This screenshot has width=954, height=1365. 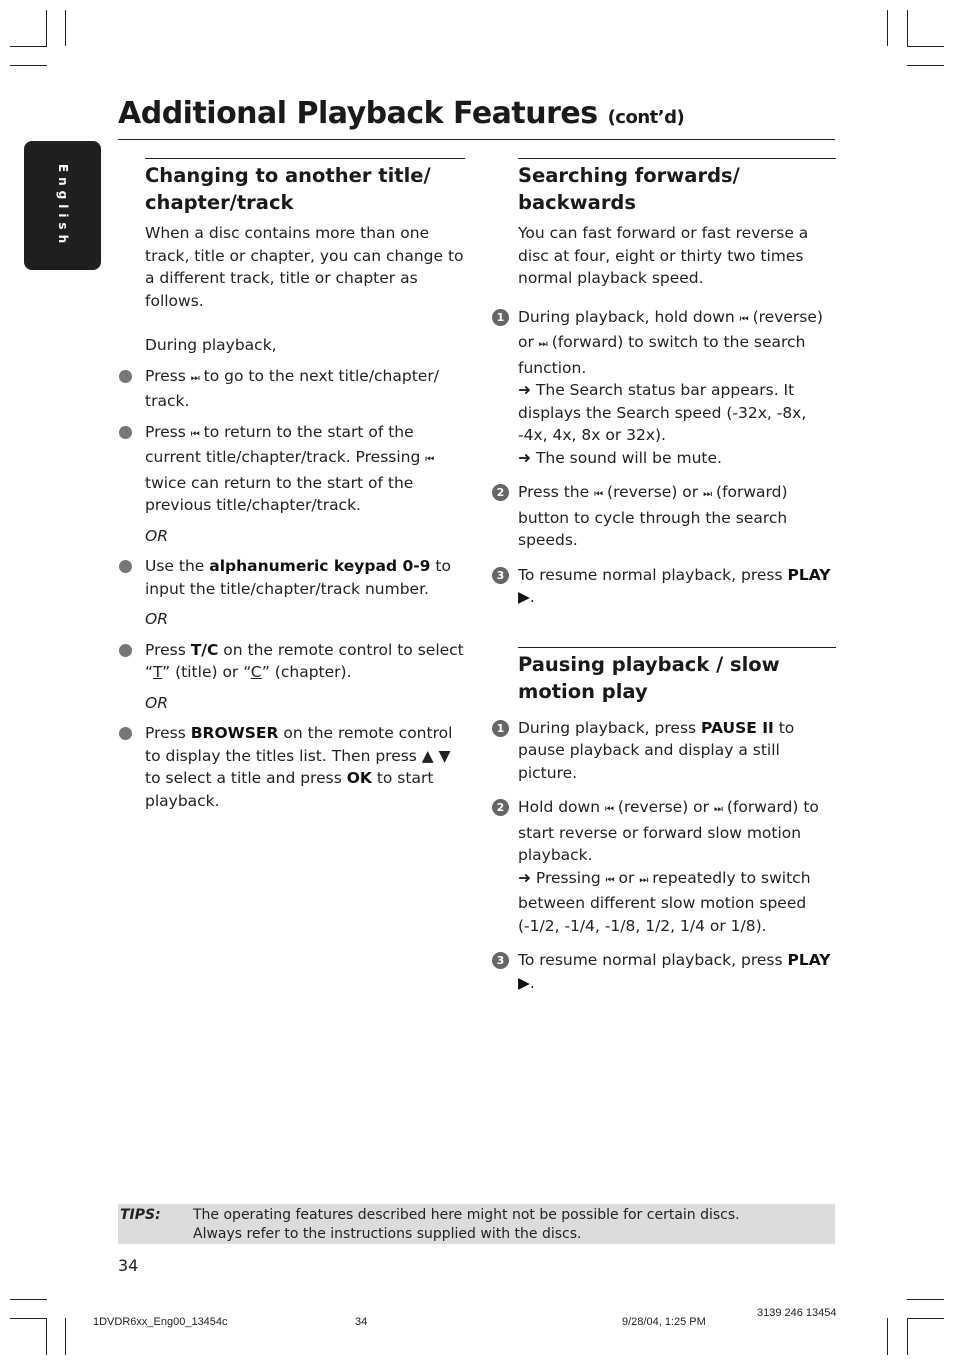 I want to click on footer-file: 1DVDR6xx_Eng00_13454c, so click(x=160, y=1322).